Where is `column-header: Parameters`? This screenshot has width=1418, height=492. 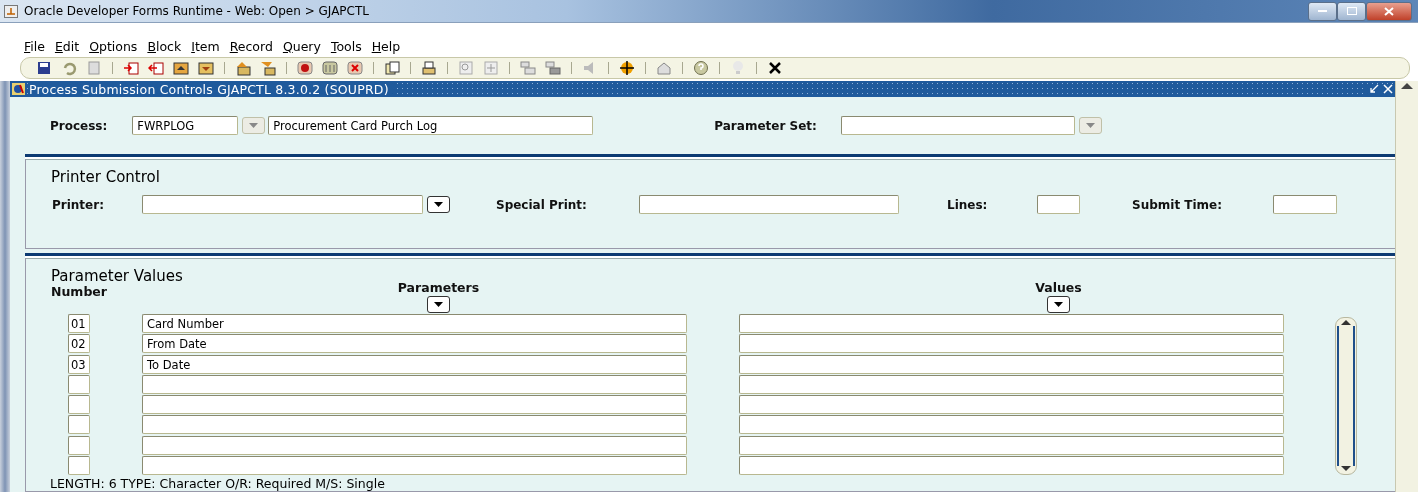
column-header: Parameters is located at coordinates (438, 288).